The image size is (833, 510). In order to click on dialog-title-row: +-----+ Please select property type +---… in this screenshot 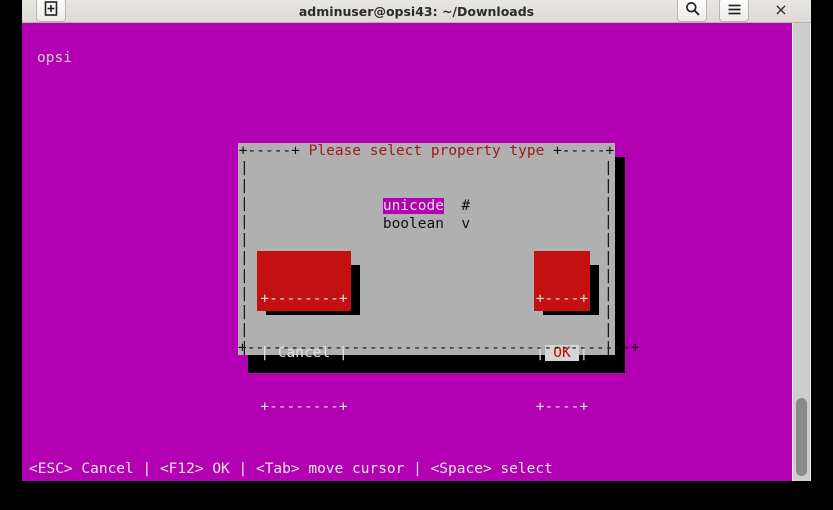, I will do `click(426, 151)`.